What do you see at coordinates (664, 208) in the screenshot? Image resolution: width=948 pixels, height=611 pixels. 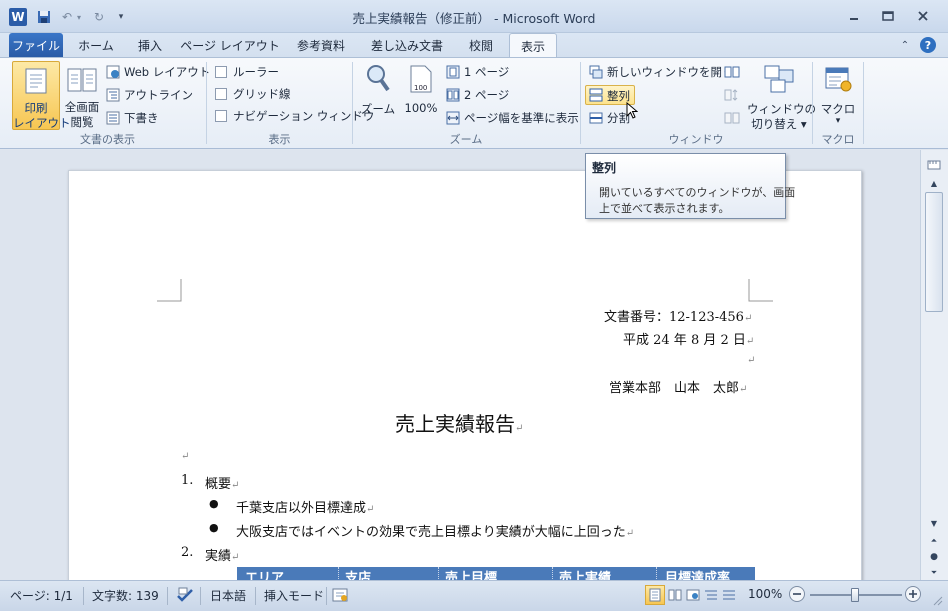 I see `tooltip-body-line-2: 上で並べて表示されます。` at bounding box center [664, 208].